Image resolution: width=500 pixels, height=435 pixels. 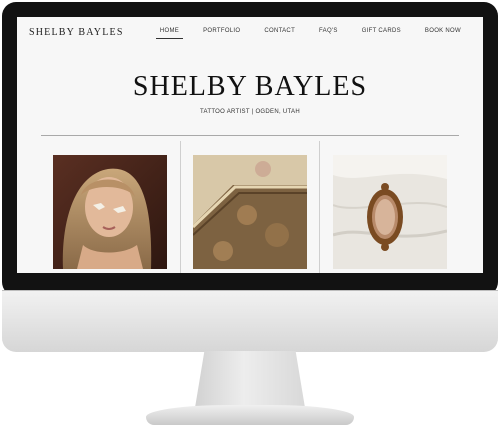 What do you see at coordinates (169, 33) in the screenshot?
I see `nav-home: HOME` at bounding box center [169, 33].